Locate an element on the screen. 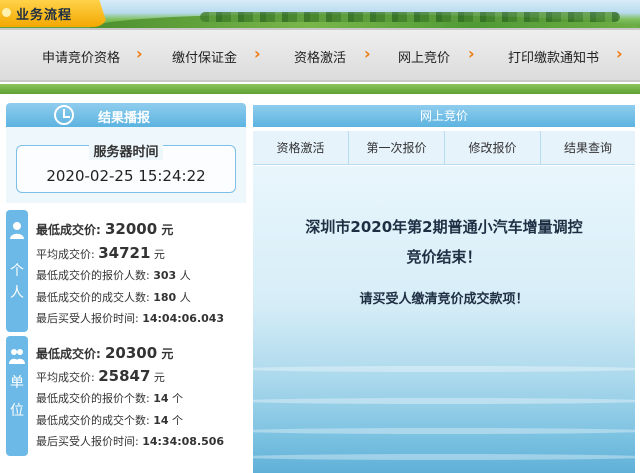  personal-avg-price: 34721 is located at coordinates (124, 253).